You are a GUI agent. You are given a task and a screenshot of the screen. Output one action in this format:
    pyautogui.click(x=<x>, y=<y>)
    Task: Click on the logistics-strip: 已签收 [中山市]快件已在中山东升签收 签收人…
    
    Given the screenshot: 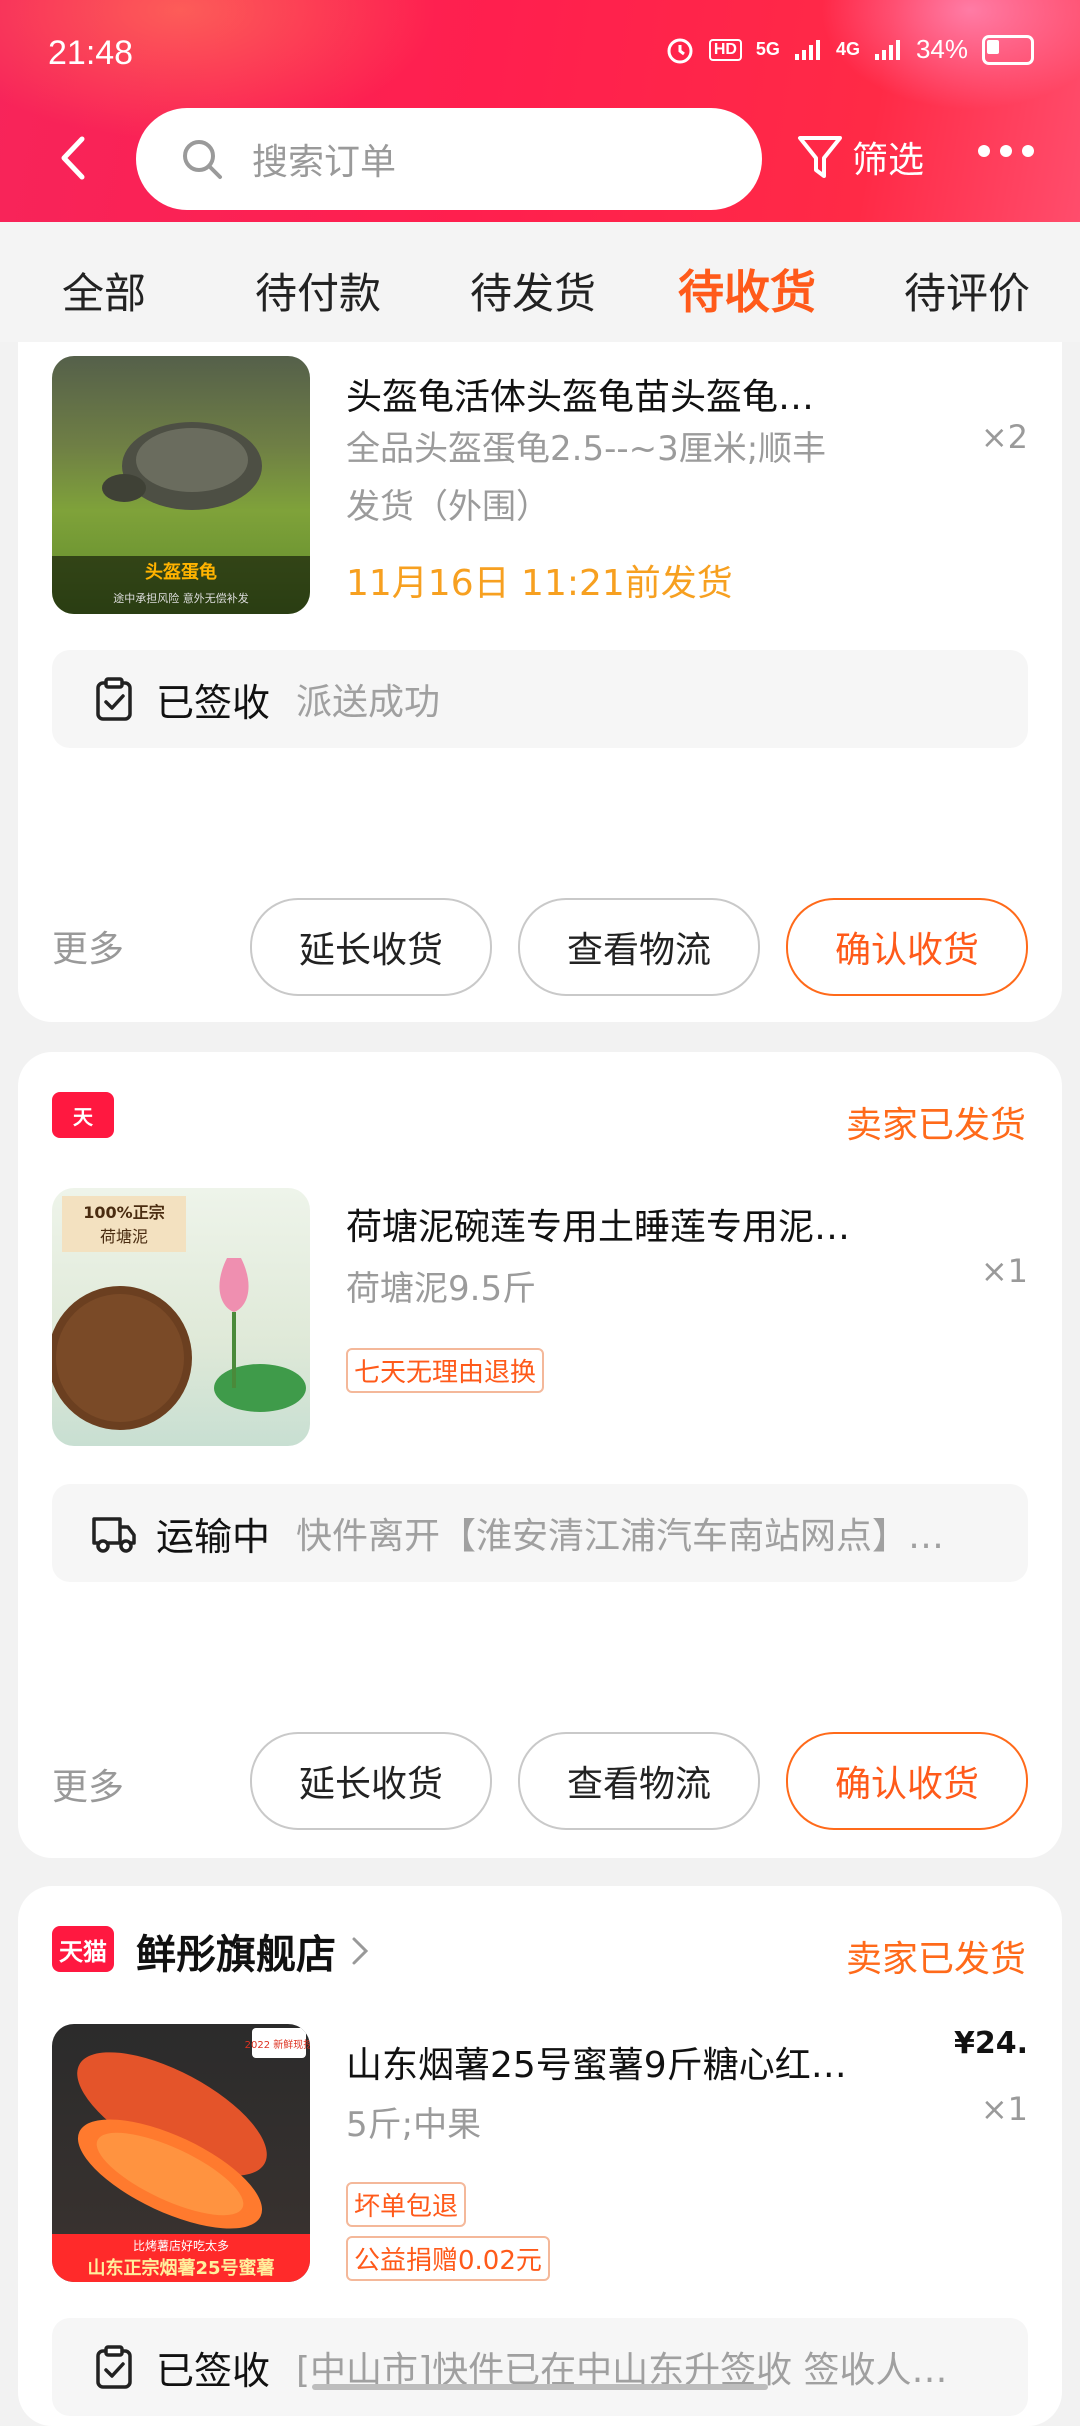 What is the action you would take?
    pyautogui.click(x=540, y=2367)
    